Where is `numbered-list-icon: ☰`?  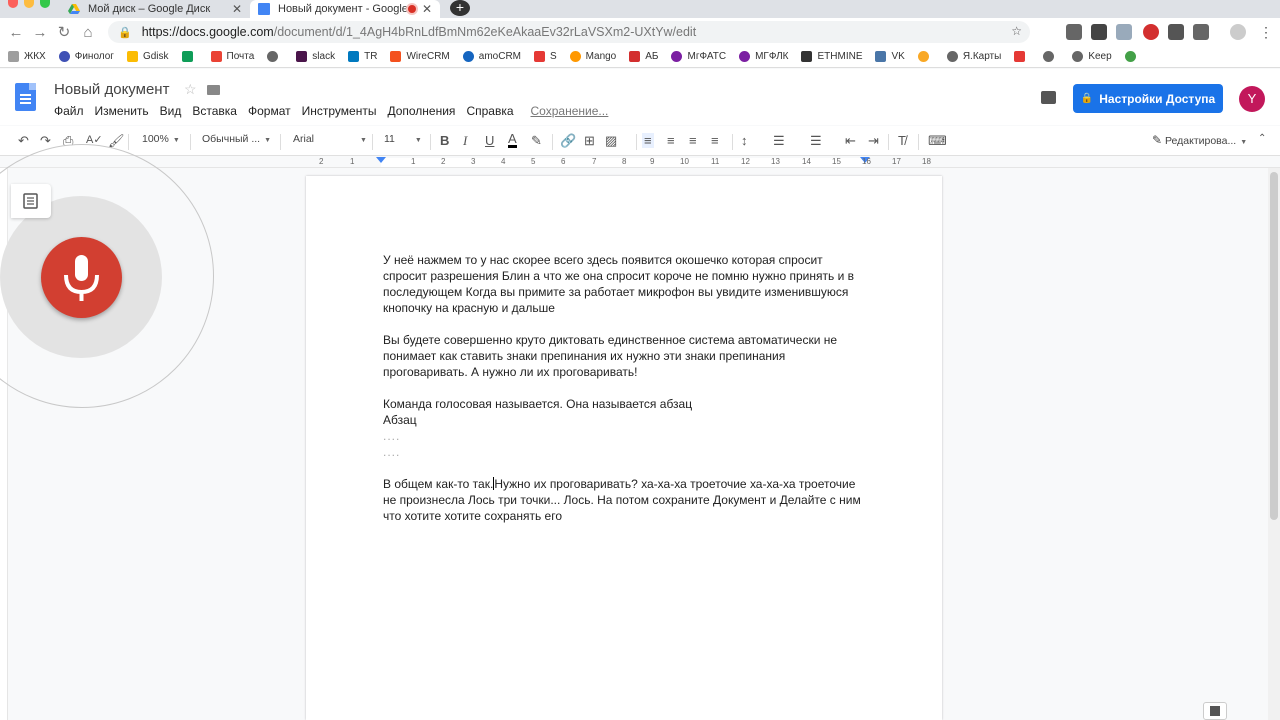
numbered-list-icon: ☰ is located at coordinates (779, 141).